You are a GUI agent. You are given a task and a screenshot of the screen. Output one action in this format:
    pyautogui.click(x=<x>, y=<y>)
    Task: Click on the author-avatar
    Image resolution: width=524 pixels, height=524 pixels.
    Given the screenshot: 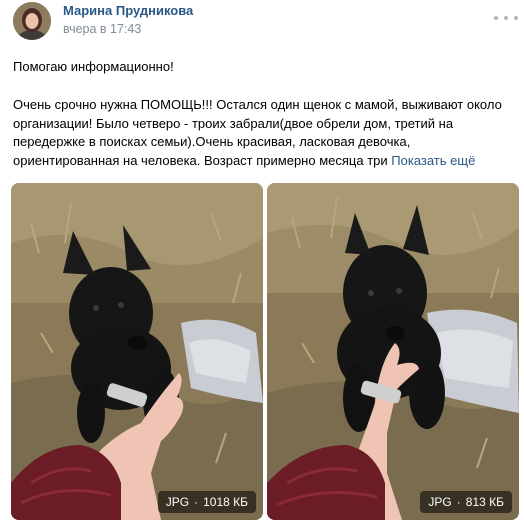 What is the action you would take?
    pyautogui.click(x=32, y=21)
    